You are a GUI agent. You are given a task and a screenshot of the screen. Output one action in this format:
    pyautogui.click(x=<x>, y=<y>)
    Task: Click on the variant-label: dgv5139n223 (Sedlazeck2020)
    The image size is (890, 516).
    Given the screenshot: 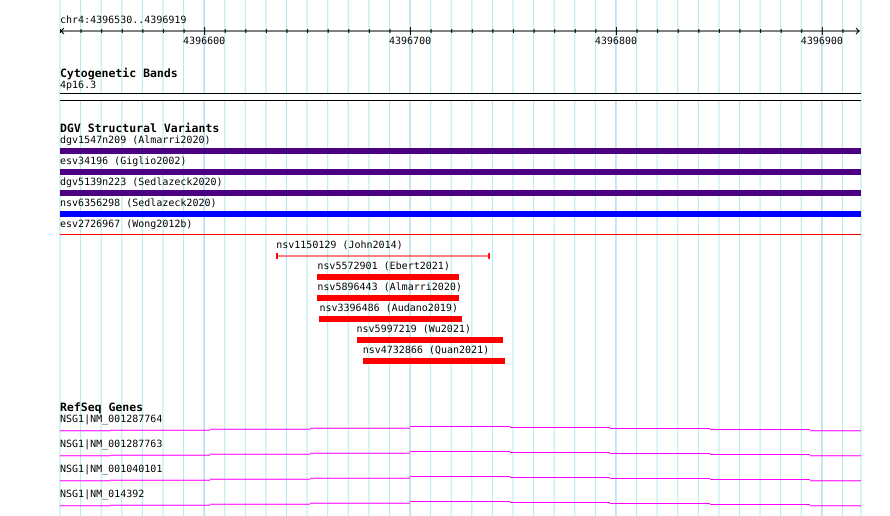 What is the action you would take?
    pyautogui.click(x=141, y=183)
    